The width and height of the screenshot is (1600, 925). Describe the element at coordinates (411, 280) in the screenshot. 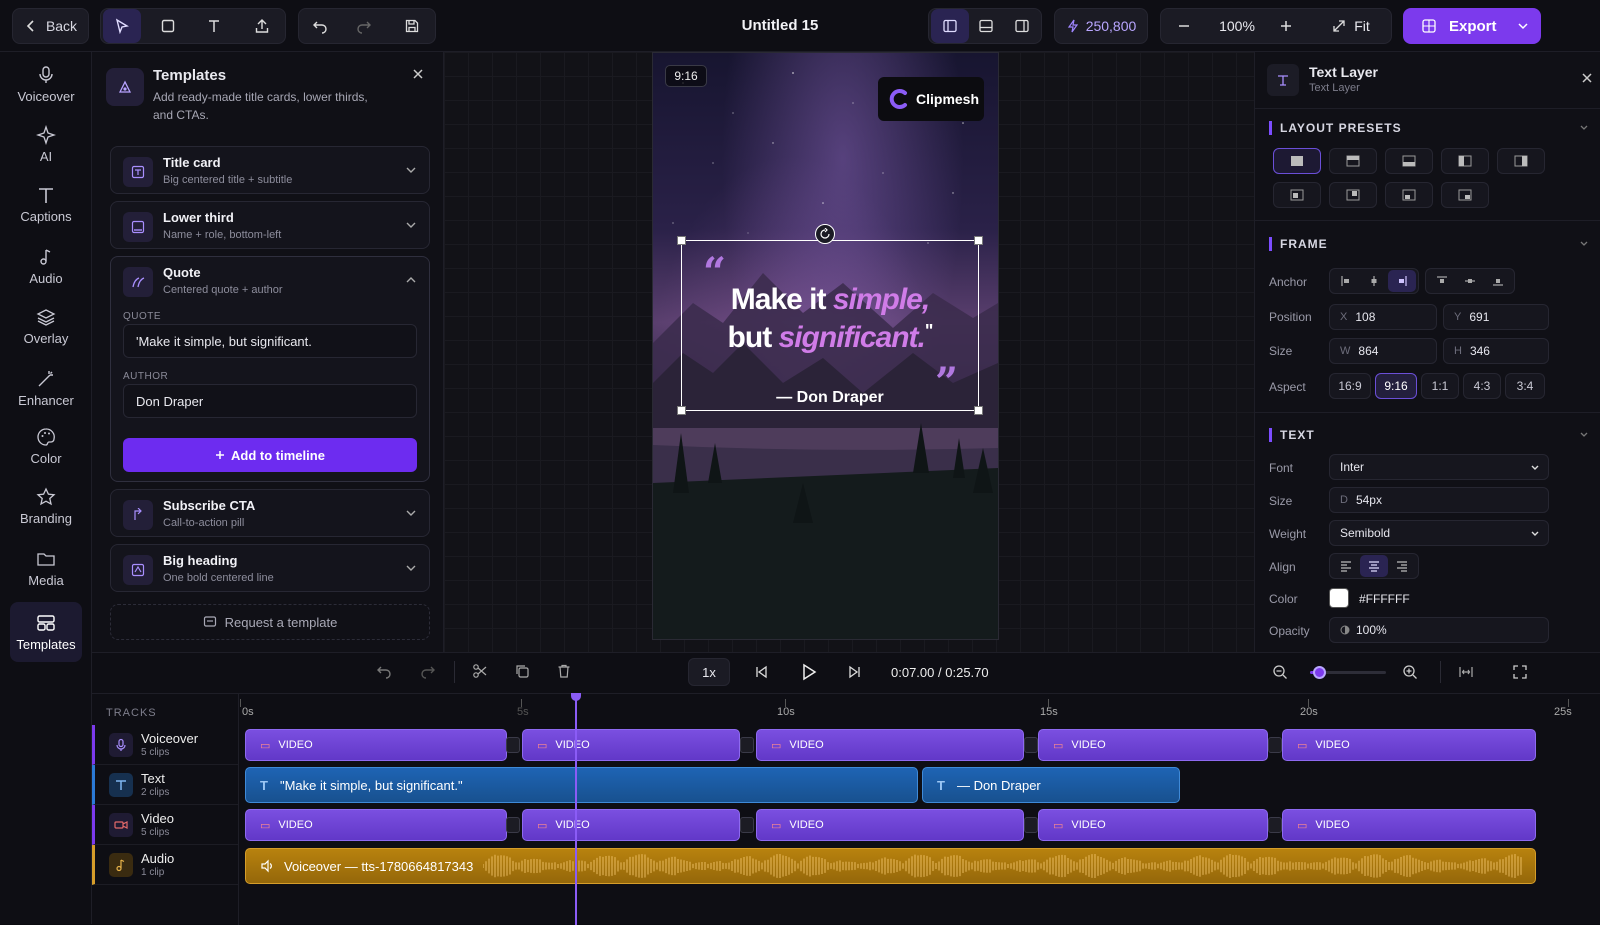

I see `chevron-up-icon` at that location.